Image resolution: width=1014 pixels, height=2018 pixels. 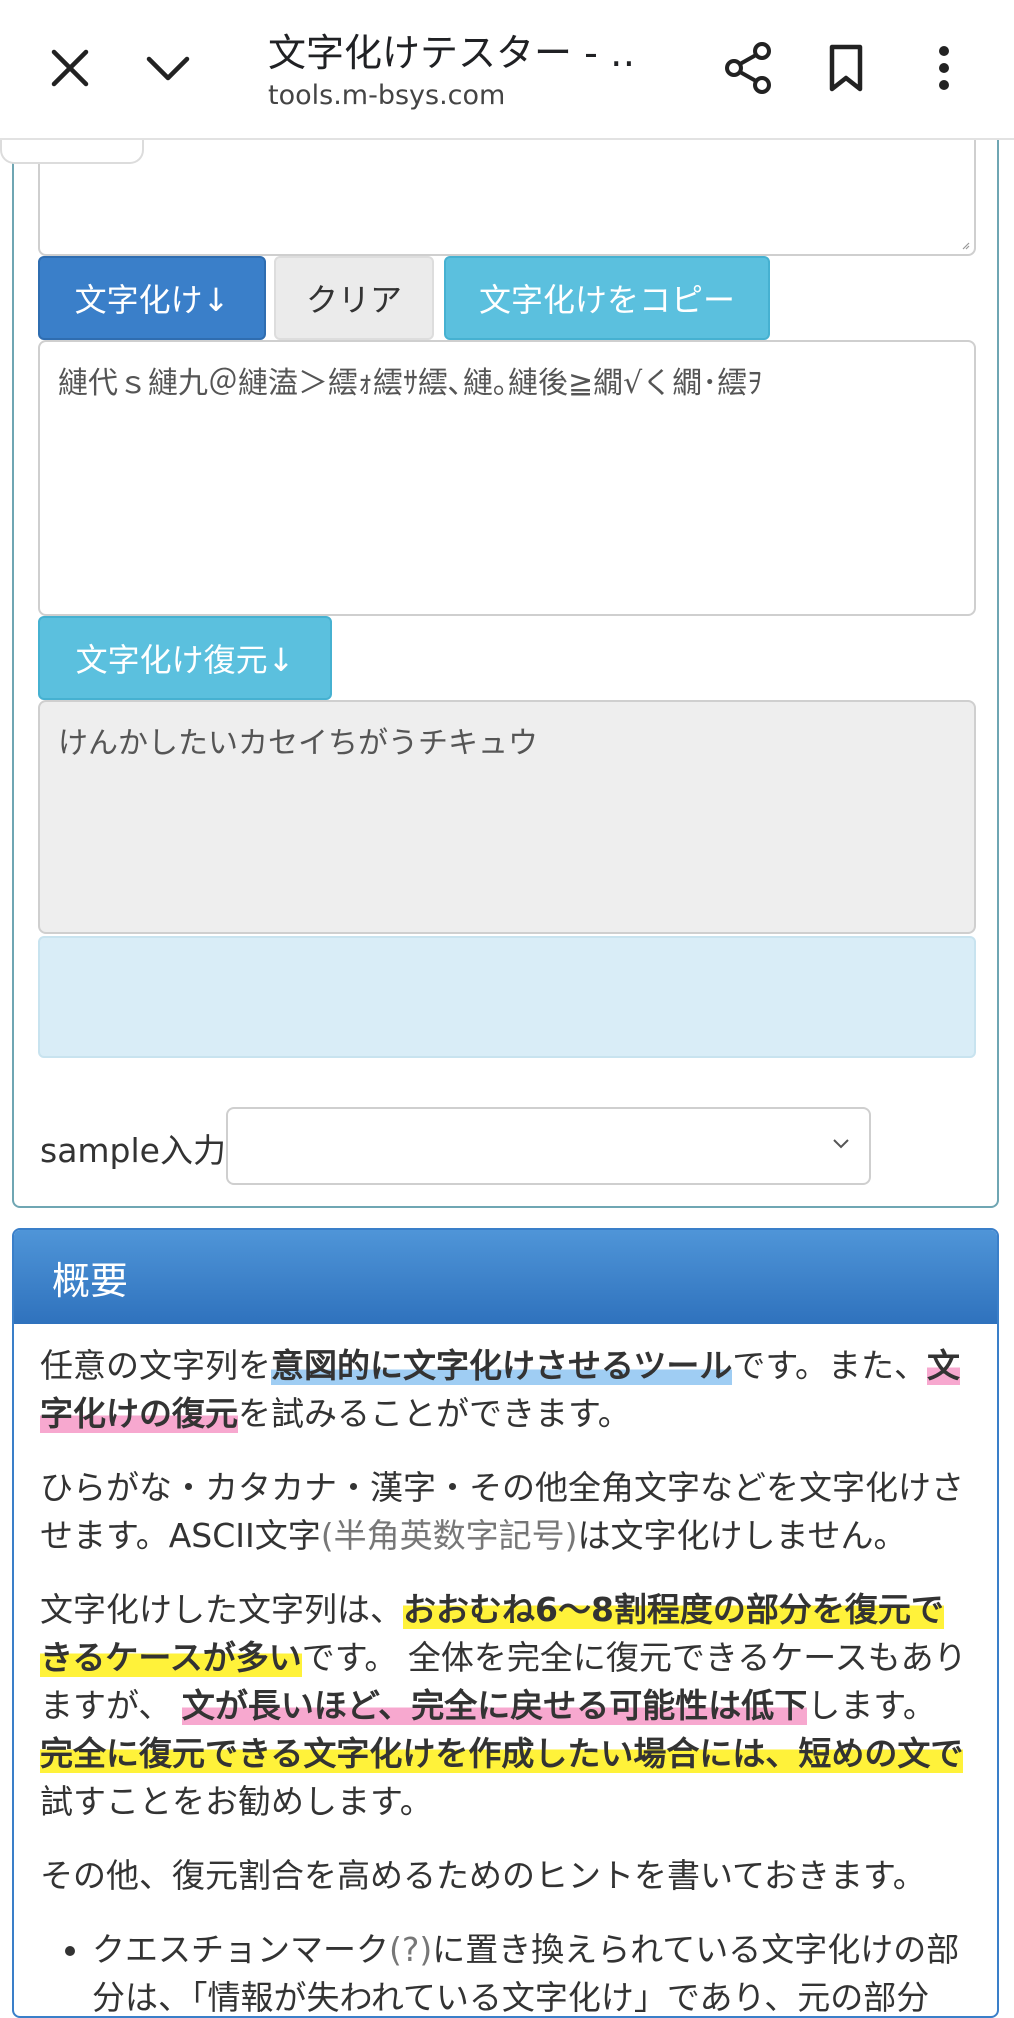 I want to click on text: は文字化けしません。, so click(x=742, y=1535).